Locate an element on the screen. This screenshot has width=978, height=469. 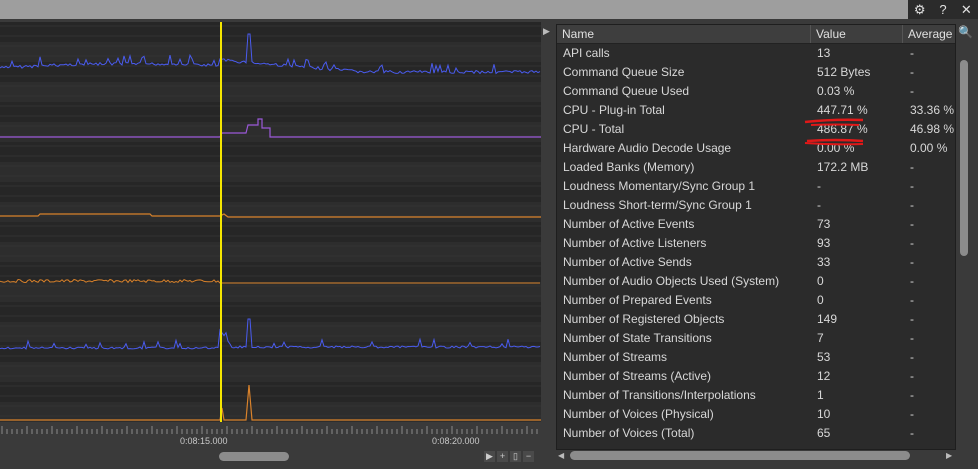
cell-name: Number of Streams is located at coordinates (615, 357).